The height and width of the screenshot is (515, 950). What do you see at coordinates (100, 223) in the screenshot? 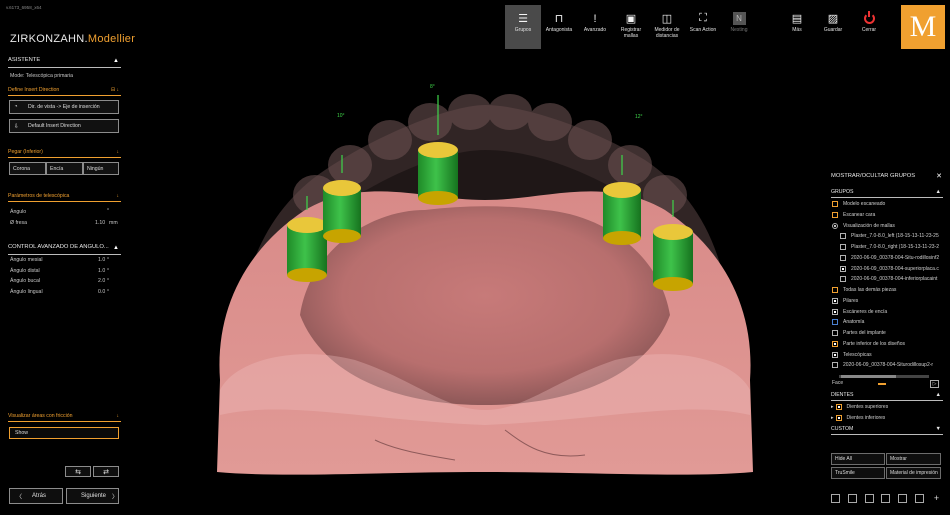
I see `fresa-value: 1.10` at bounding box center [100, 223].